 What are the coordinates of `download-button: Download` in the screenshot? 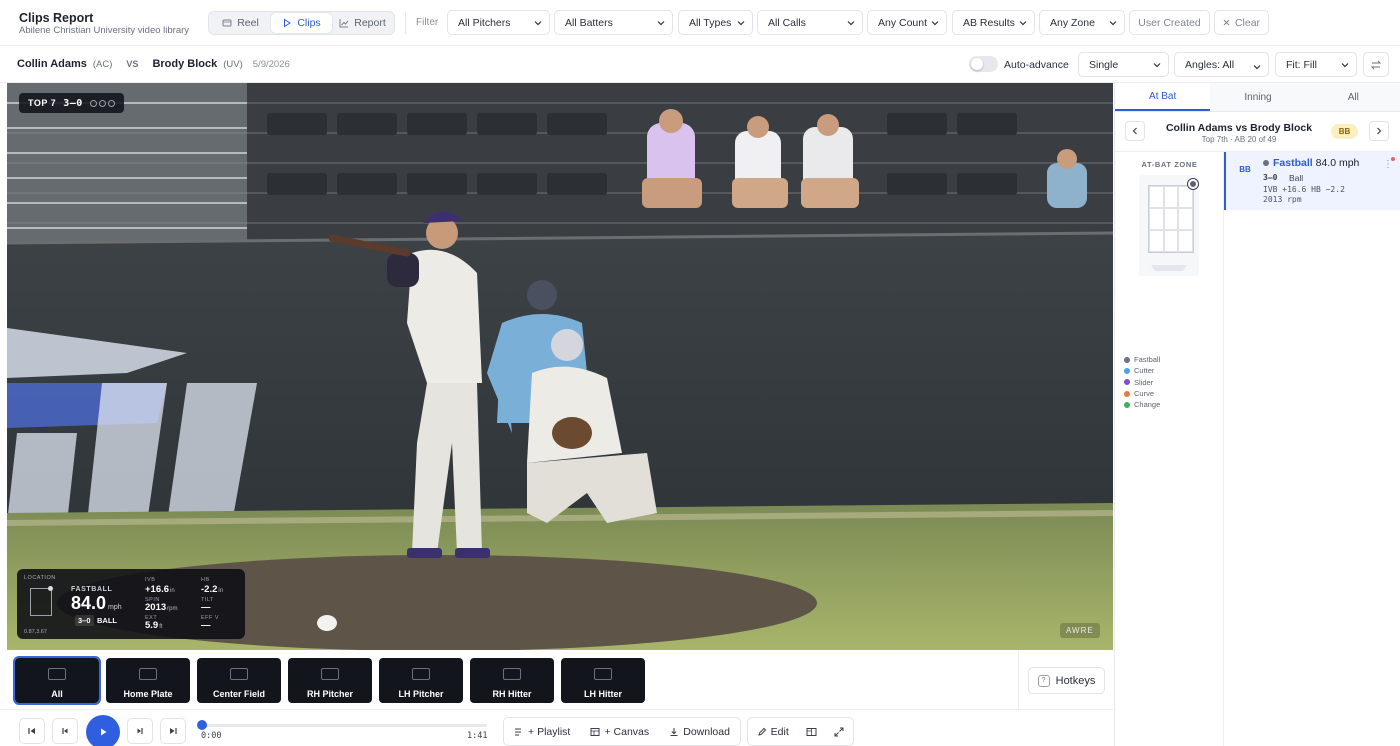 It's located at (699, 732).